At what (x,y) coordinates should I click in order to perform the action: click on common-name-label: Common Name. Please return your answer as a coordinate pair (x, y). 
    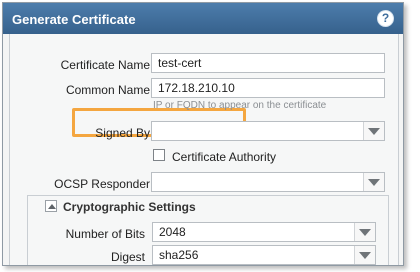
    Looking at the image, I should click on (107, 90).